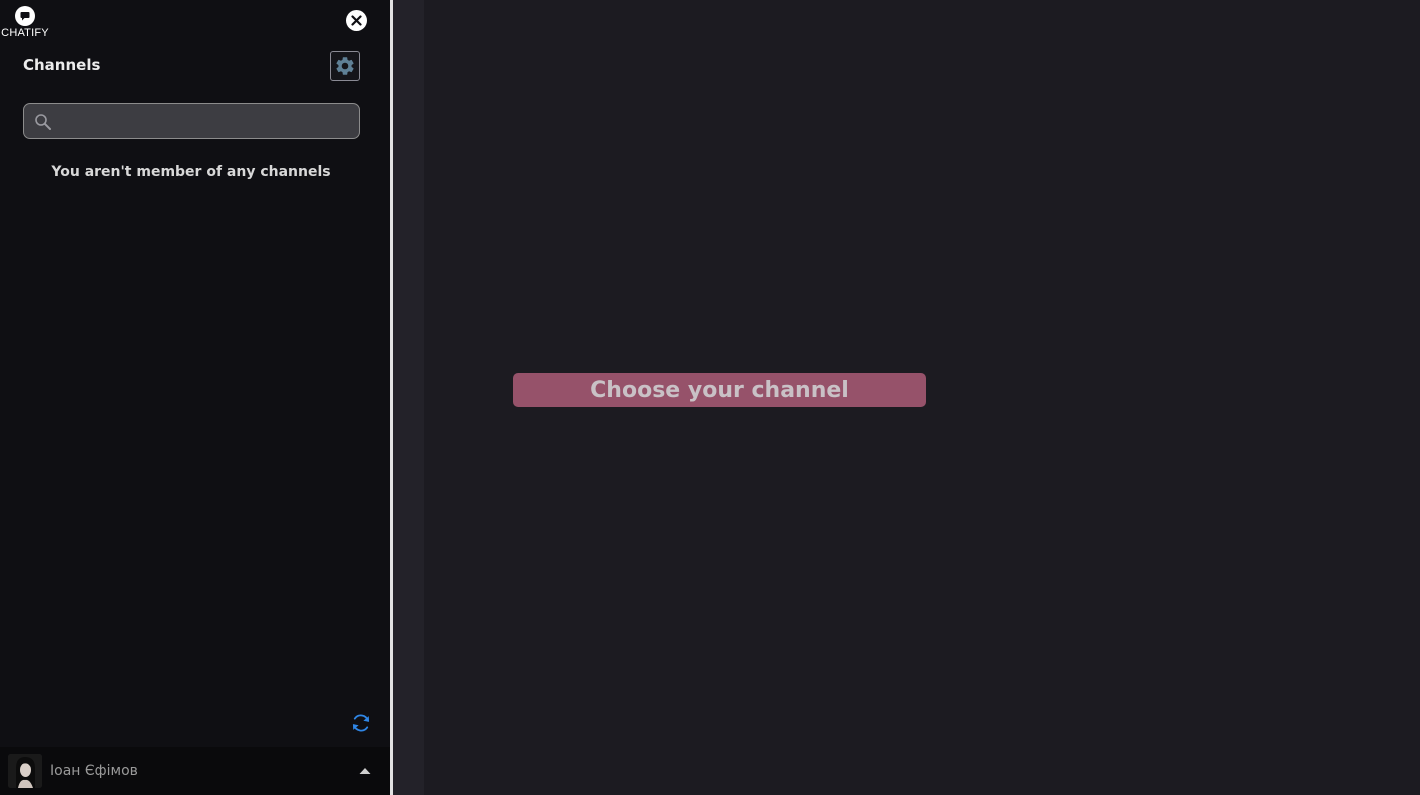 This screenshot has height=795, width=1420. I want to click on refresh-icon, so click(361, 723).